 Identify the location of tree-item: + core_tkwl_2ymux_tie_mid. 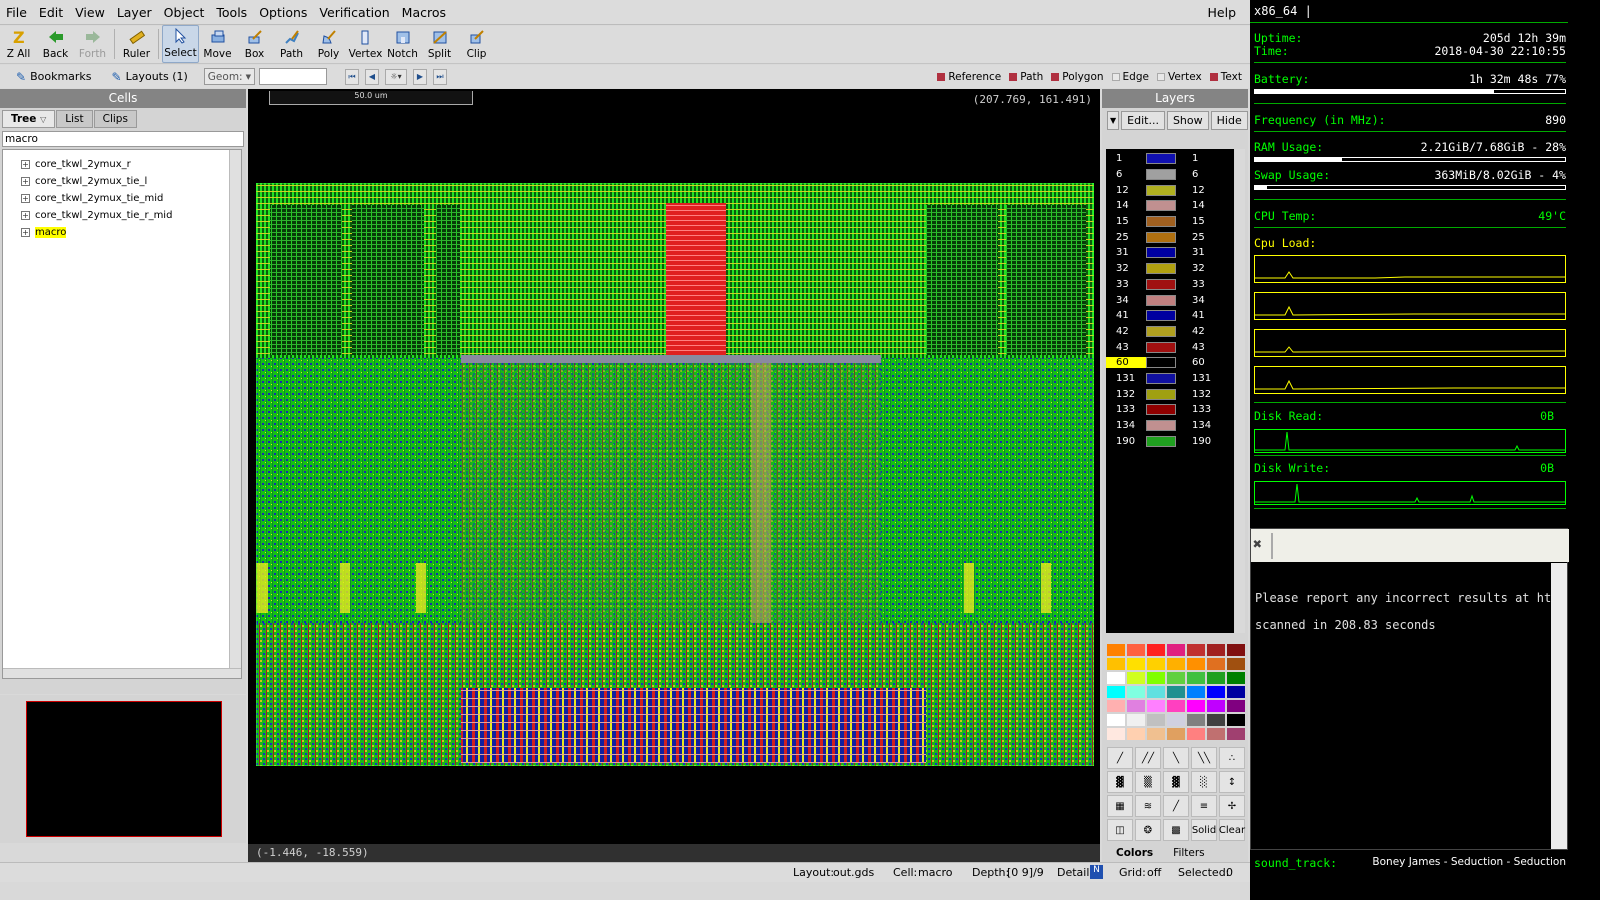
(122, 198).